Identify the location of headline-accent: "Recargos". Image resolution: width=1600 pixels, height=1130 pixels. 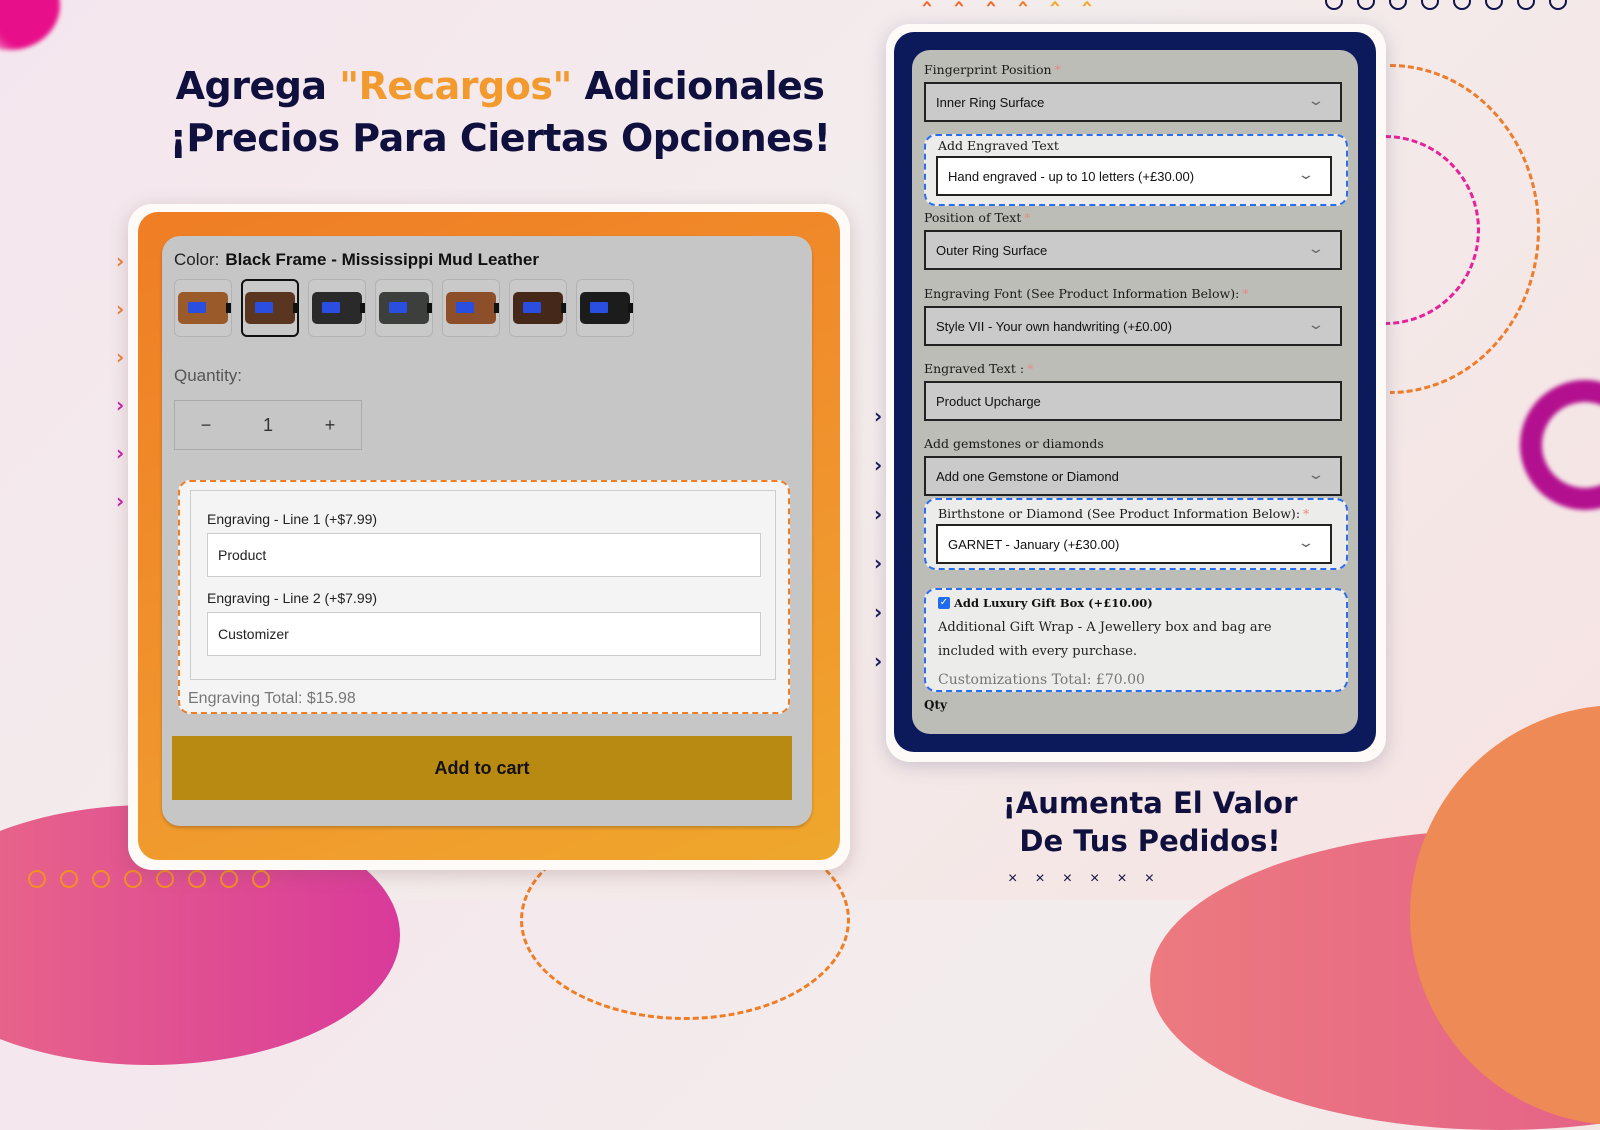
(455, 86).